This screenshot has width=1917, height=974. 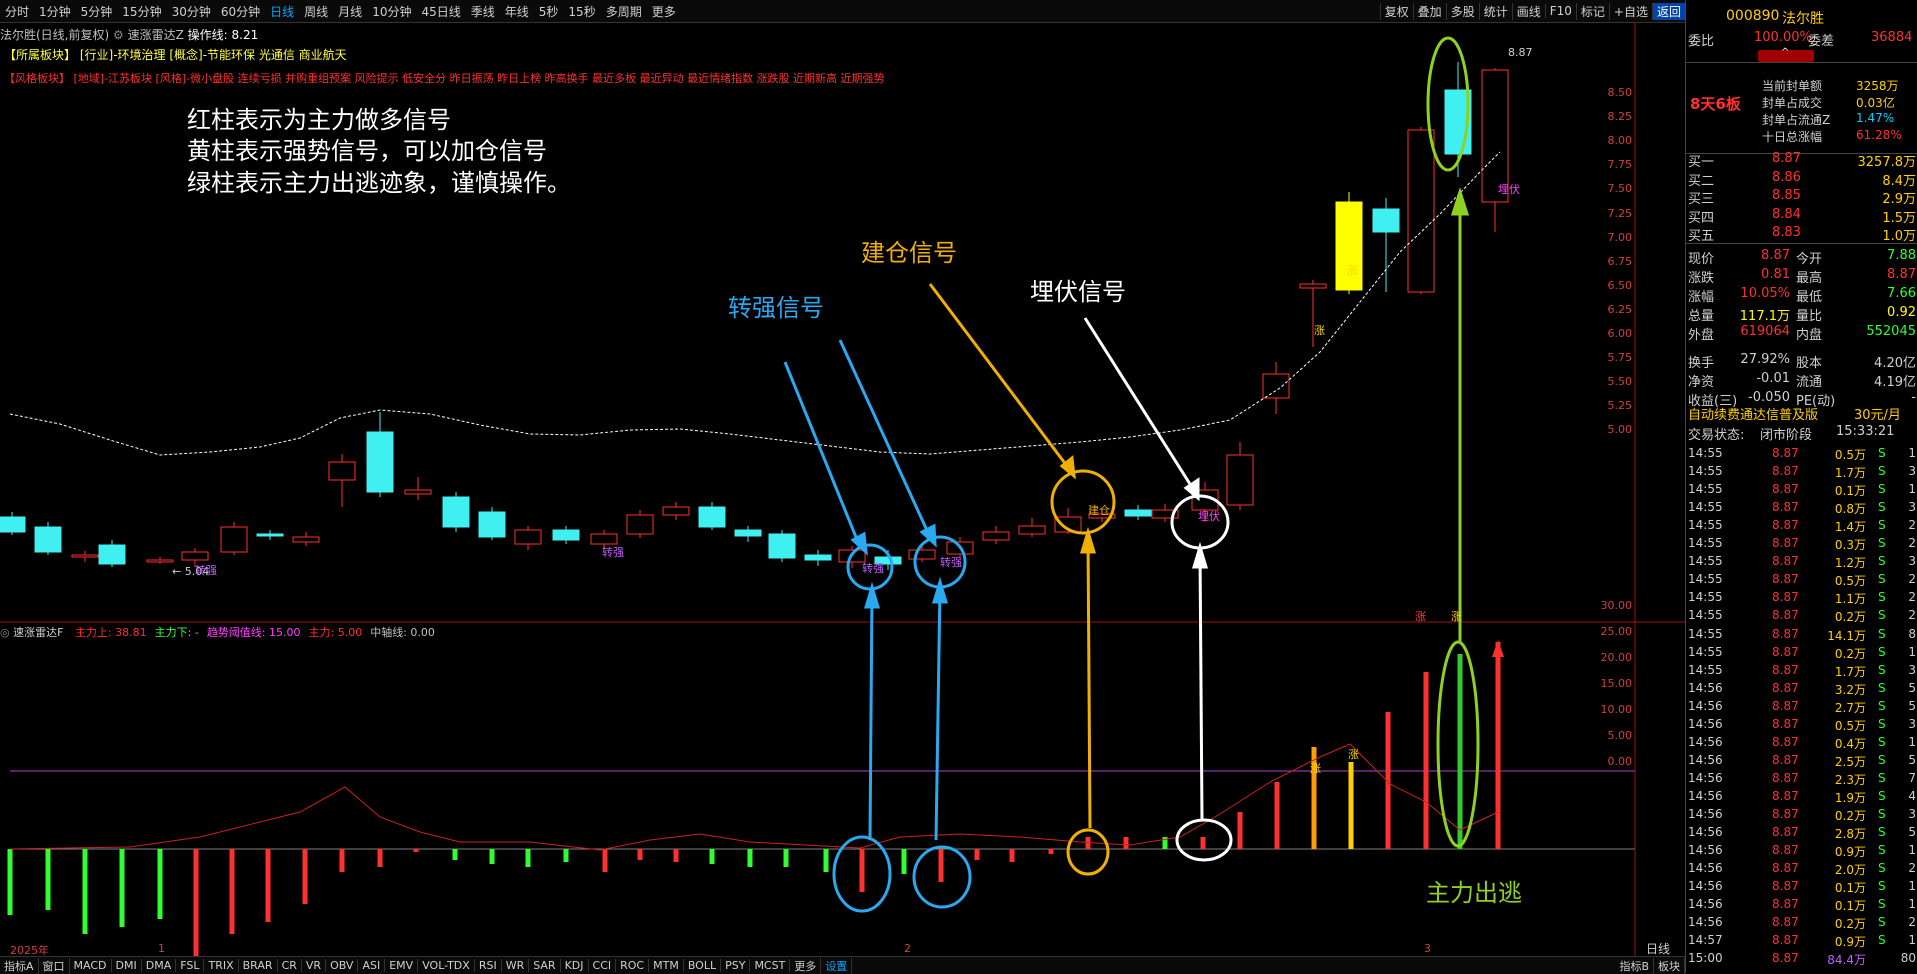 I want to click on candle-body, so click(x=1386, y=220).